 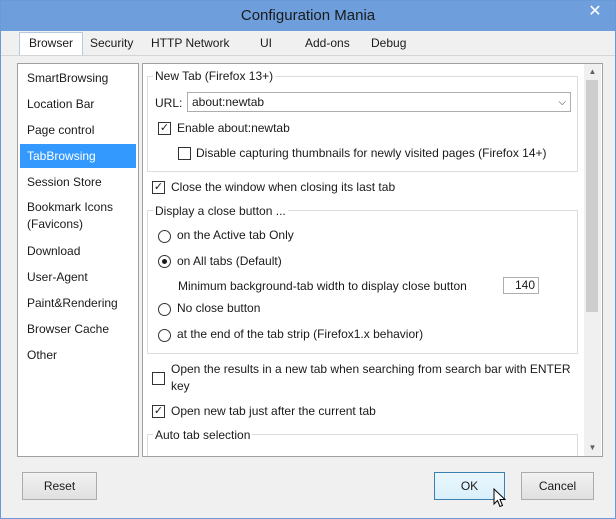 I want to click on cancel-button: Cancel, so click(x=557, y=486).